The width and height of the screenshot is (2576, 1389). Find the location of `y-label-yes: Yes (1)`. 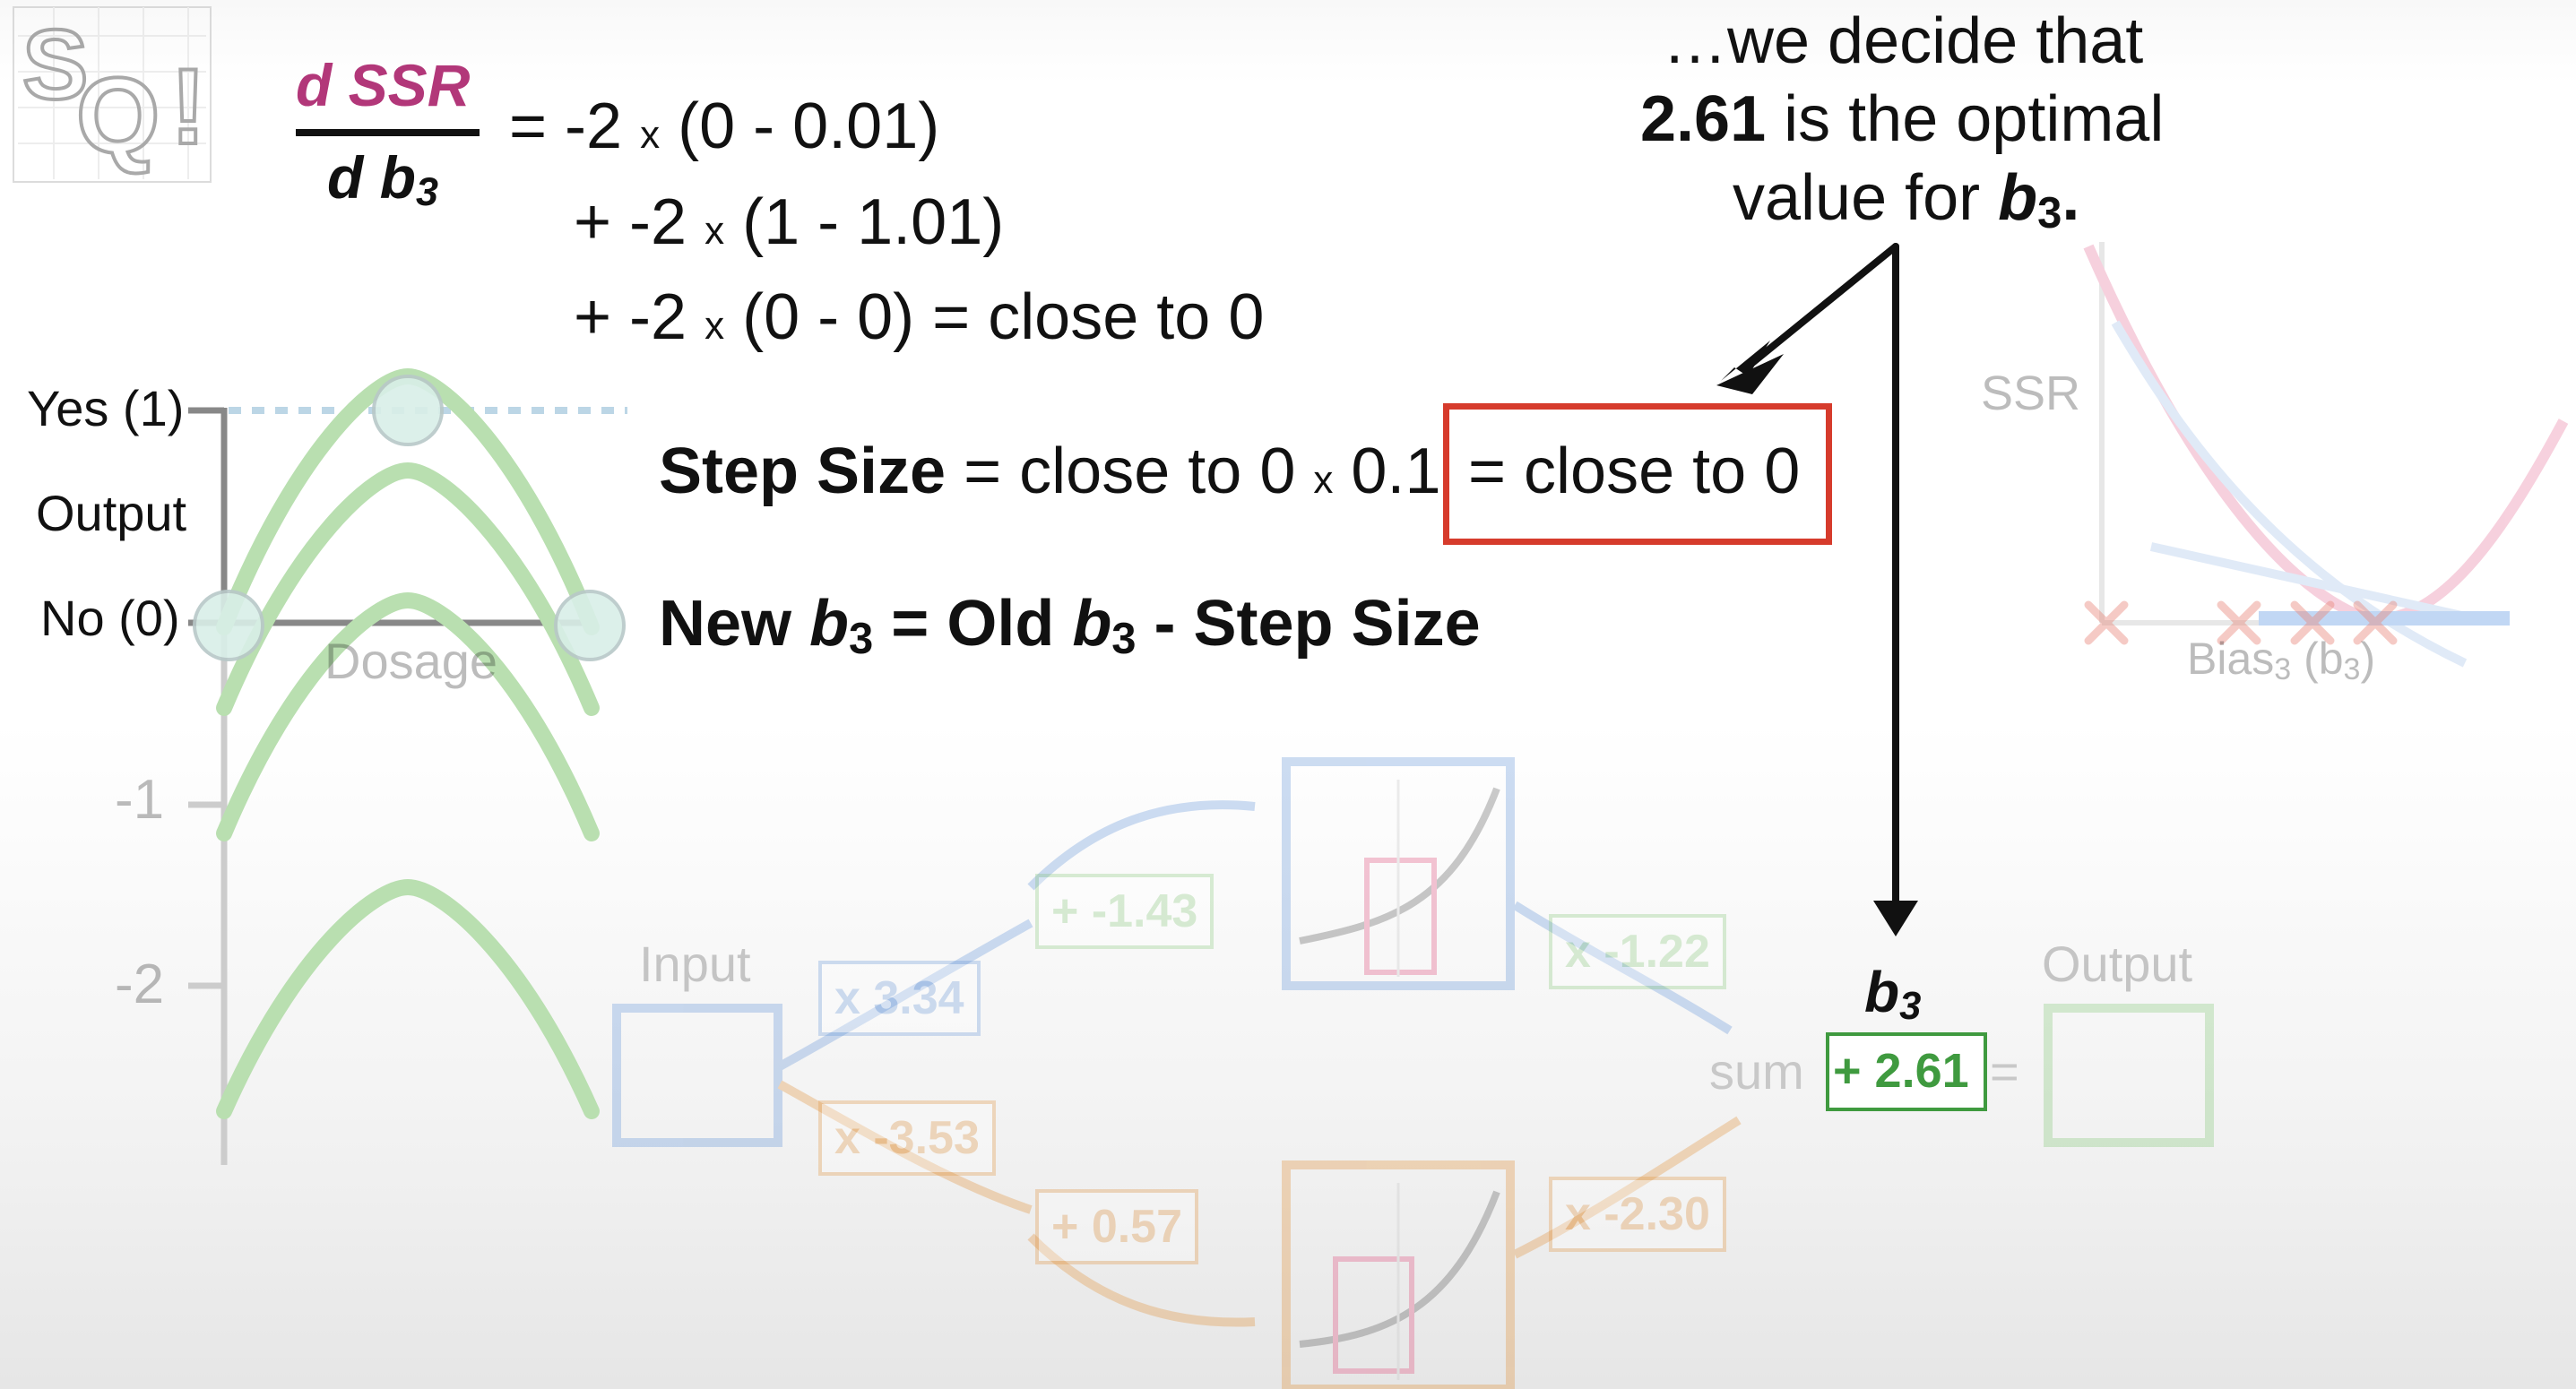

y-label-yes: Yes (1) is located at coordinates (106, 408).